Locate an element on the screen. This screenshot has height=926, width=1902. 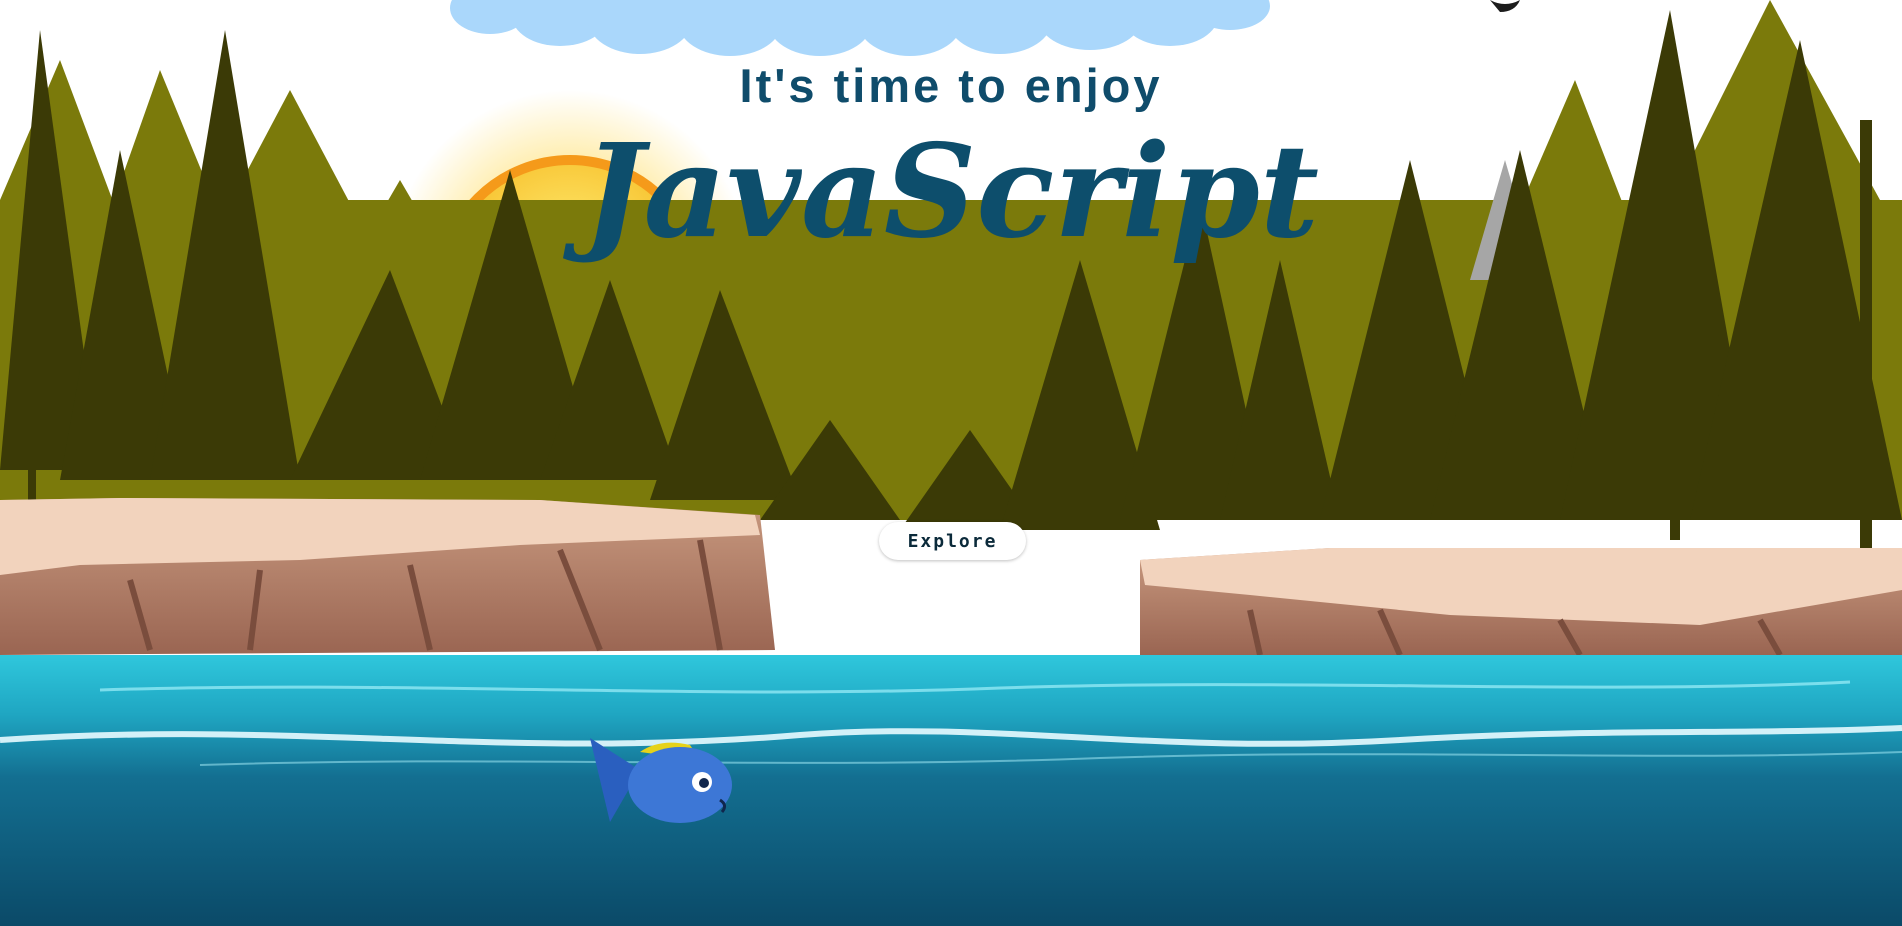
hero-title: JavaScript is located at coordinates (951, 192).